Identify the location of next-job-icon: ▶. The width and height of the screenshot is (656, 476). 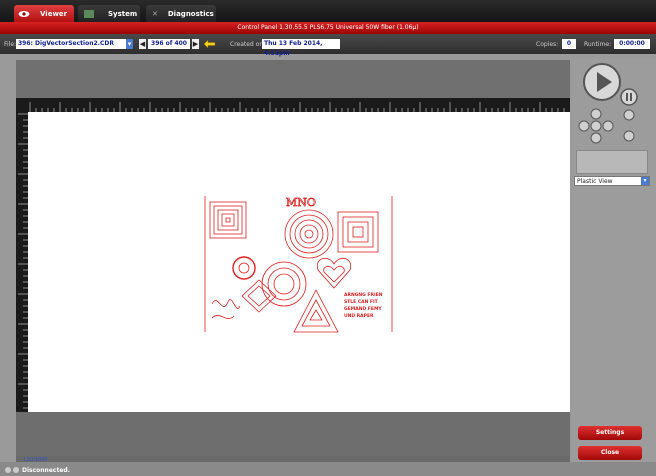
(195, 44).